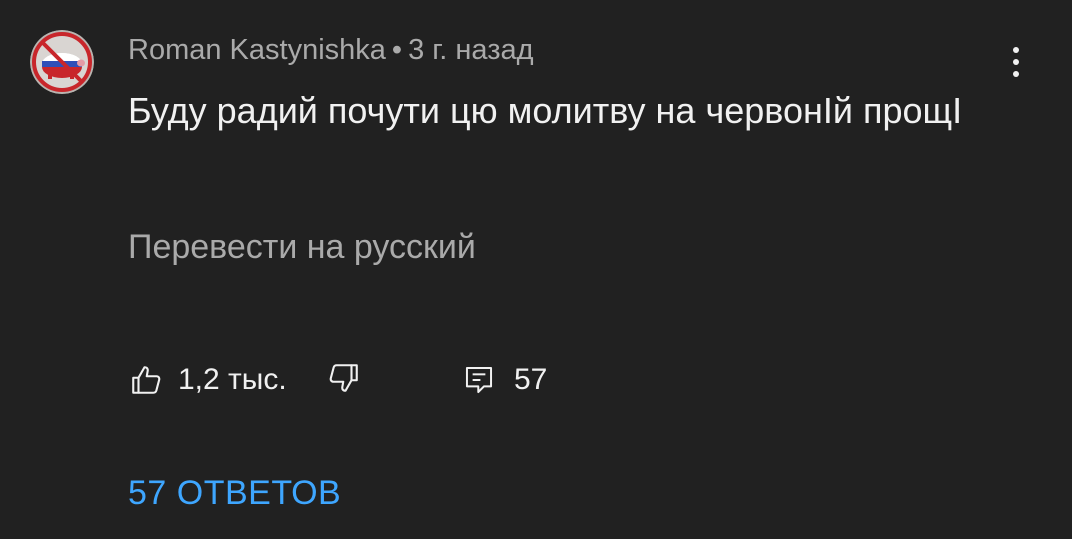 This screenshot has width=1072, height=539. Describe the element at coordinates (479, 380) in the screenshot. I see `comment-icon` at that location.